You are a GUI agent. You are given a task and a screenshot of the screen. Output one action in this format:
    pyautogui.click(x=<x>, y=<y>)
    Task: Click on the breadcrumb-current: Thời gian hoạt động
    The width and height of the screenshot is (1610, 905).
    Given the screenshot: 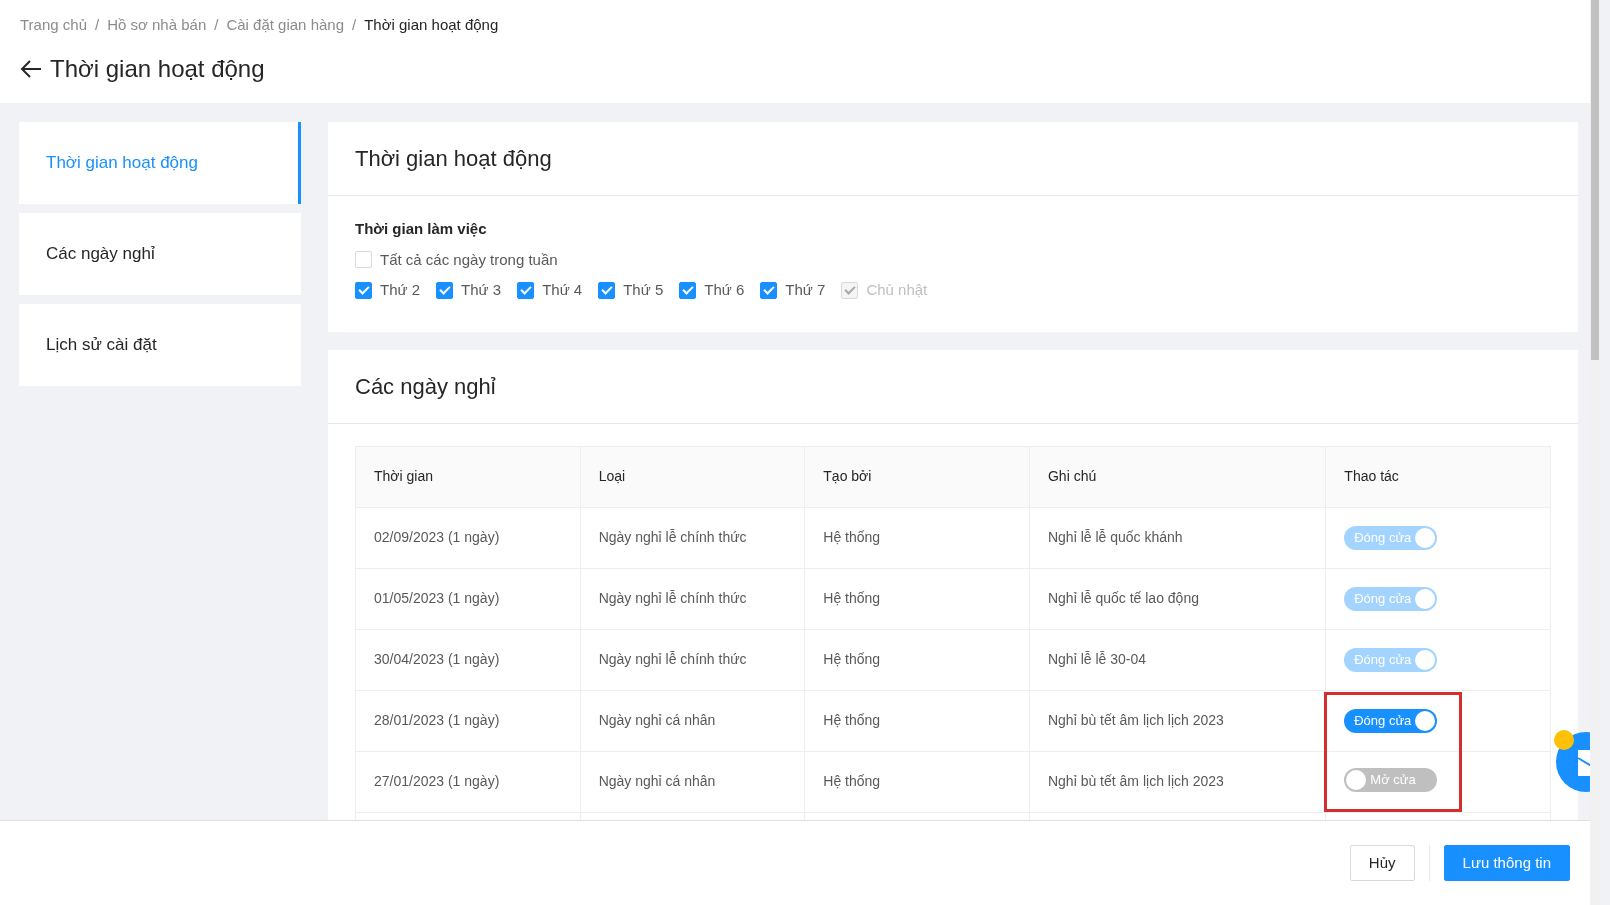 What is the action you would take?
    pyautogui.click(x=431, y=25)
    